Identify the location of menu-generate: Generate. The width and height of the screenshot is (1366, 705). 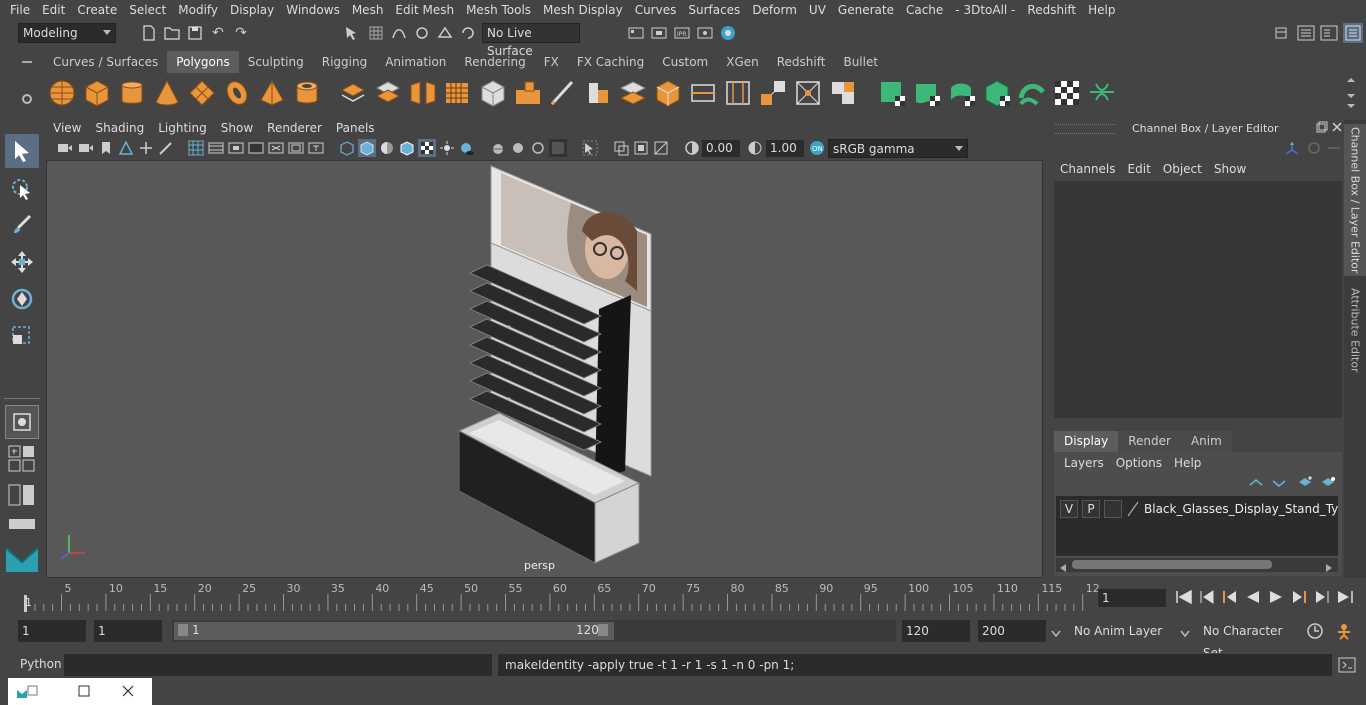
(866, 10).